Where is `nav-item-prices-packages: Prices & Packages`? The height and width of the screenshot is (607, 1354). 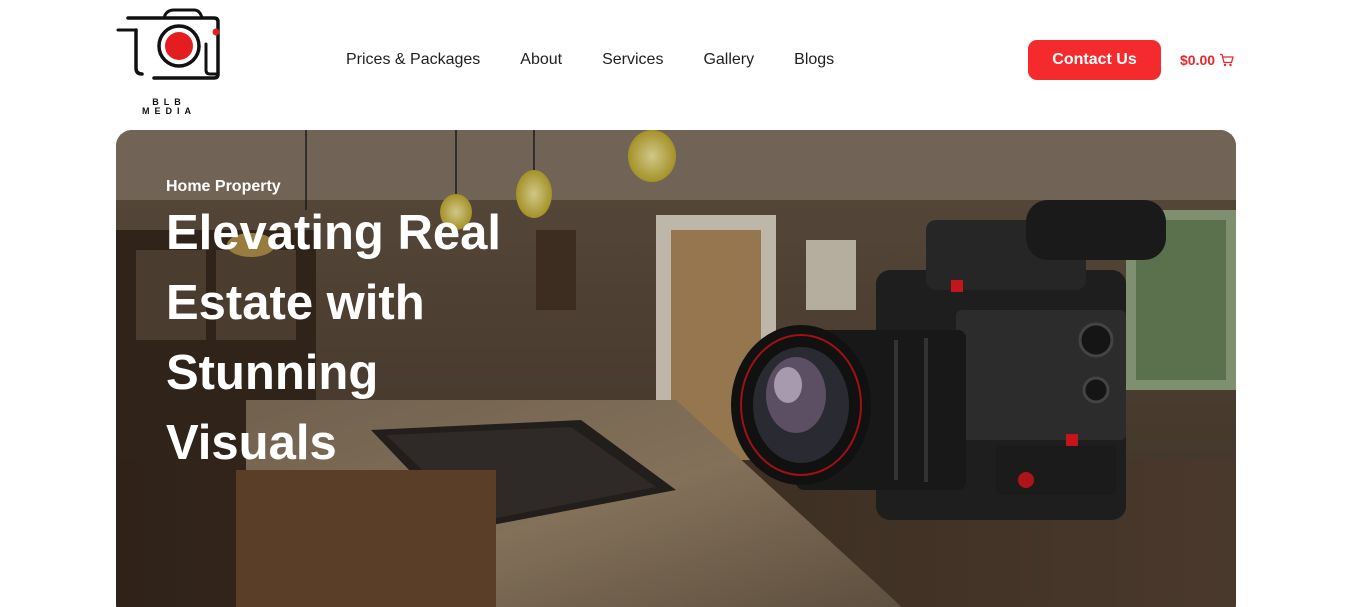 nav-item-prices-packages: Prices & Packages is located at coordinates (413, 60).